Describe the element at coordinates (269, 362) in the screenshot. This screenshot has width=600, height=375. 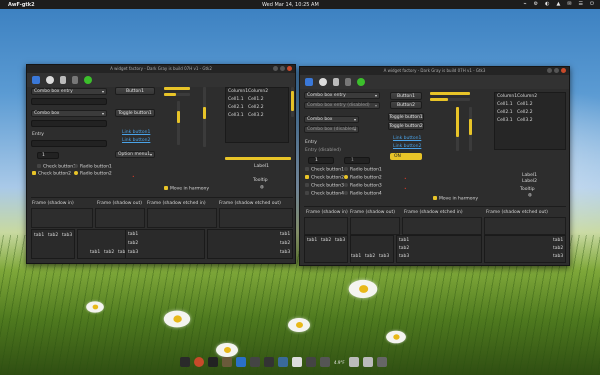
I see `mail-icon` at that location.